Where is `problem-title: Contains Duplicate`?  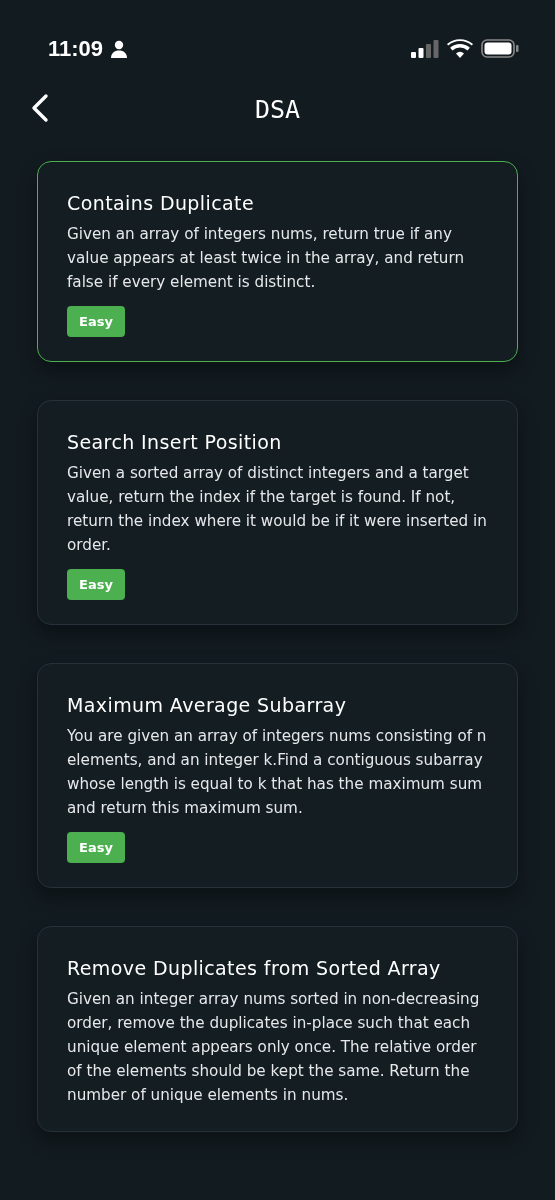
problem-title: Contains Duplicate is located at coordinates (161, 203).